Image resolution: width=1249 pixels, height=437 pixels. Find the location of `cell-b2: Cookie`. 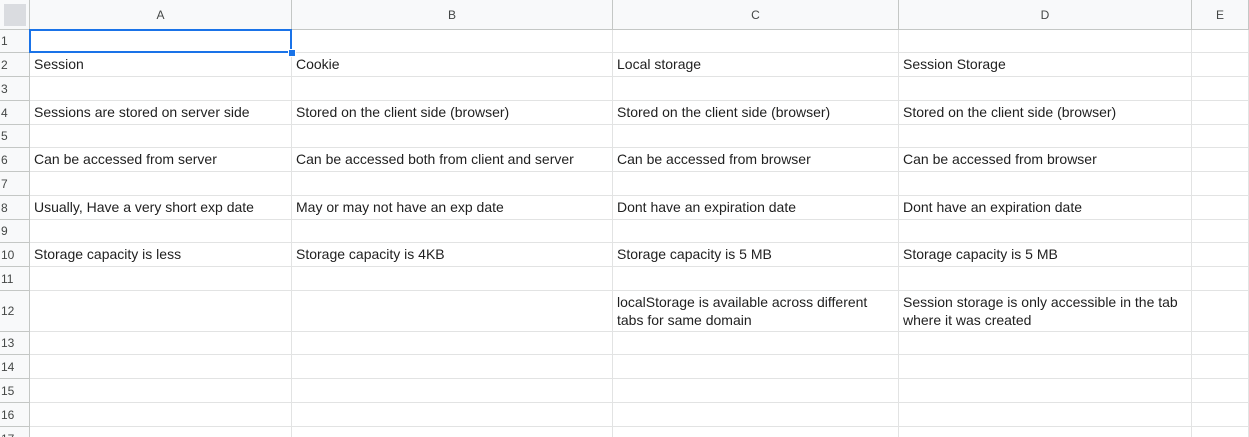

cell-b2: Cookie is located at coordinates (452, 65).